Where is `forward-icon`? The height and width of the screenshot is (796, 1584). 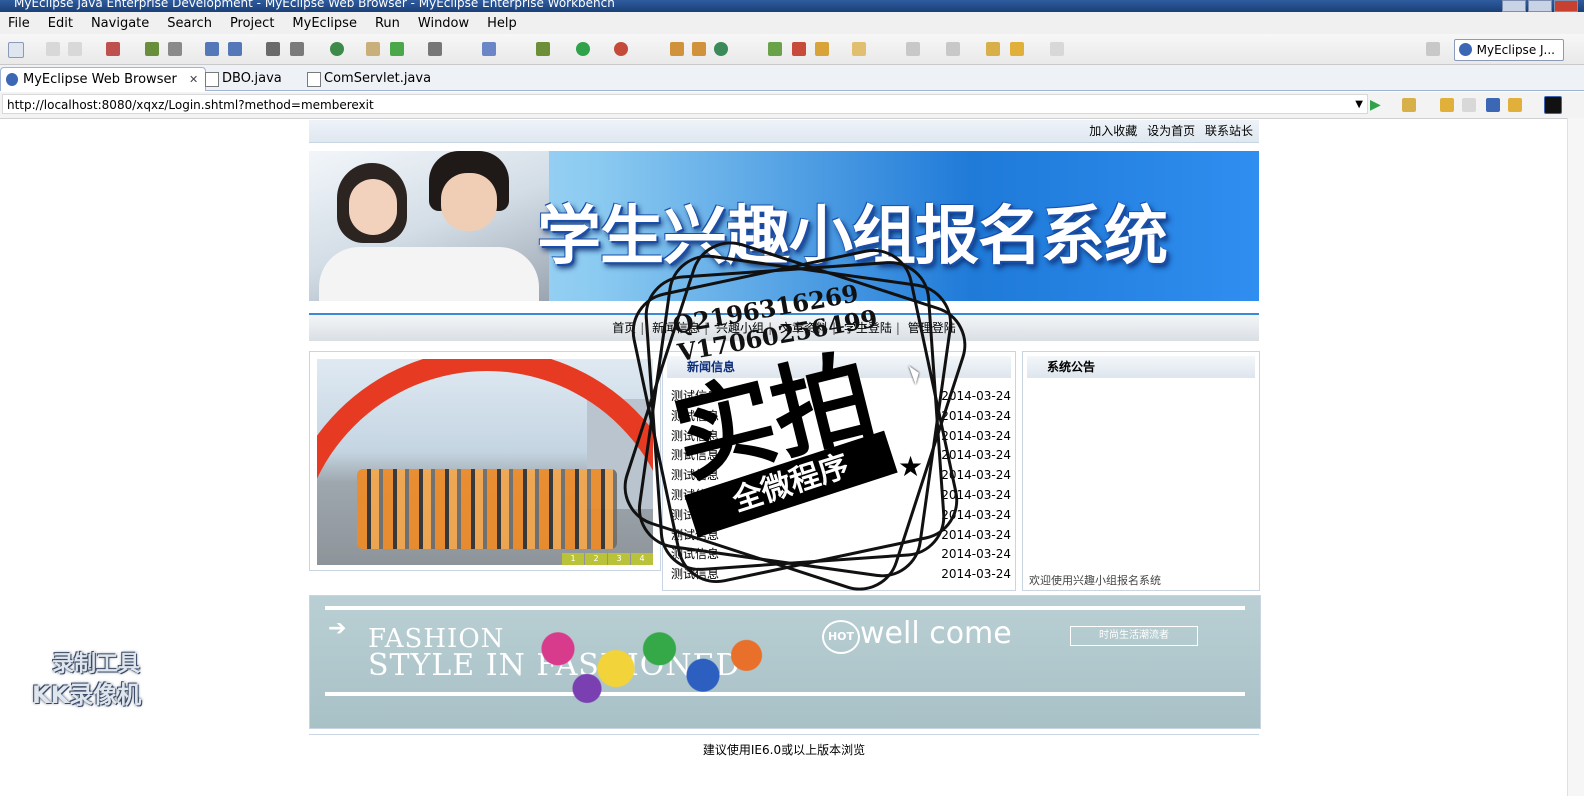
forward-icon is located at coordinates (1057, 49).